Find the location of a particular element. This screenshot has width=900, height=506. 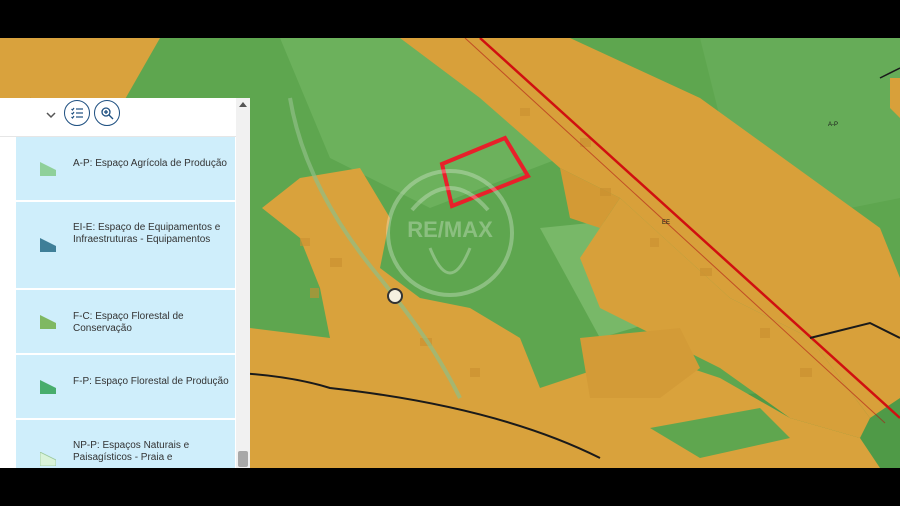

legend-item: A-P: Espaço Agrícola de Produção is located at coordinates (125, 169).